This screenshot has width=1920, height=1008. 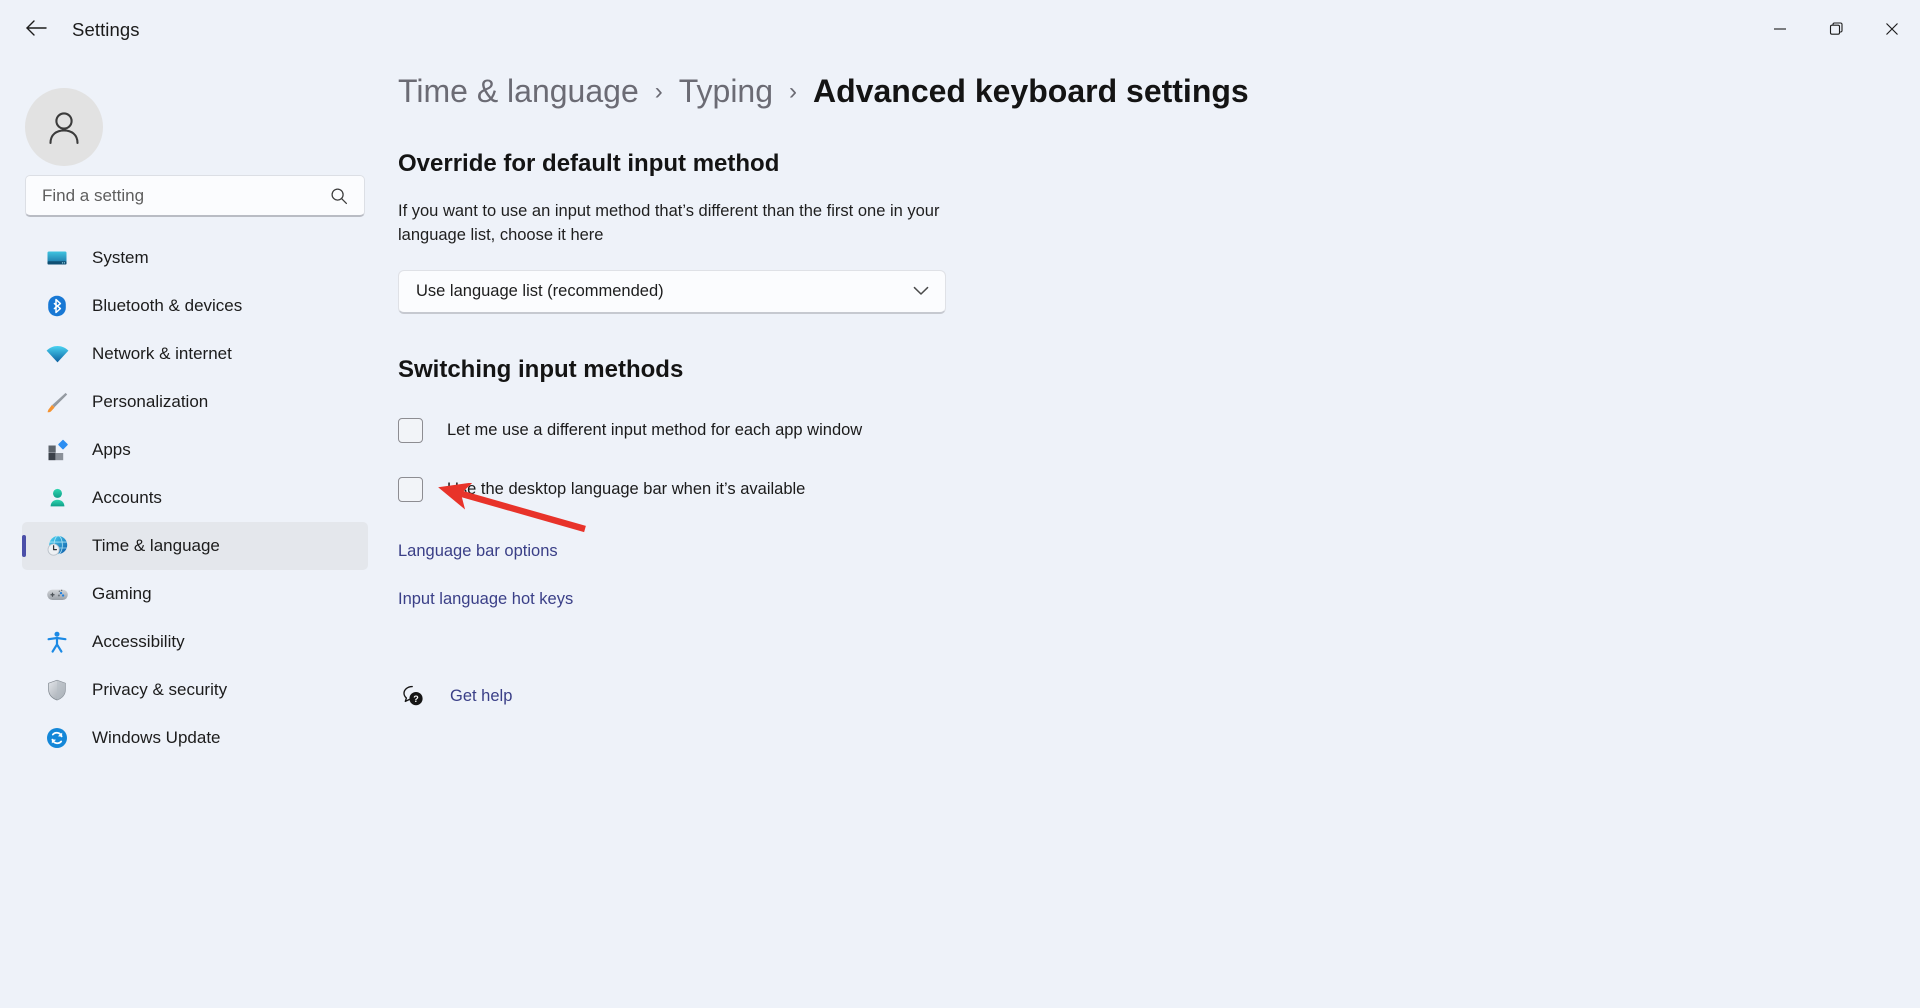 I want to click on dropdown-selected-value: Use language list (recommended), so click(x=540, y=291).